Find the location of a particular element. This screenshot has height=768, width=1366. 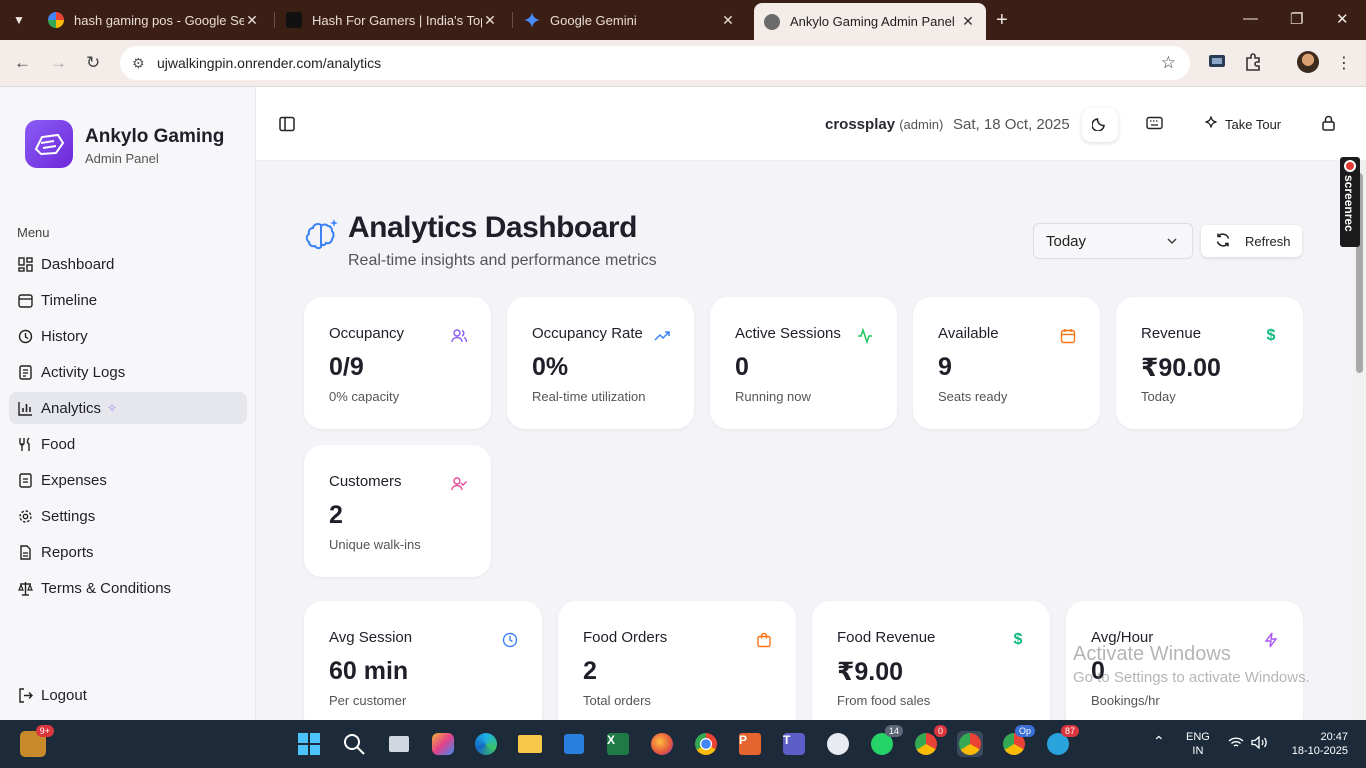

clock: 20:47 18-10-2025 is located at coordinates (1316, 744).